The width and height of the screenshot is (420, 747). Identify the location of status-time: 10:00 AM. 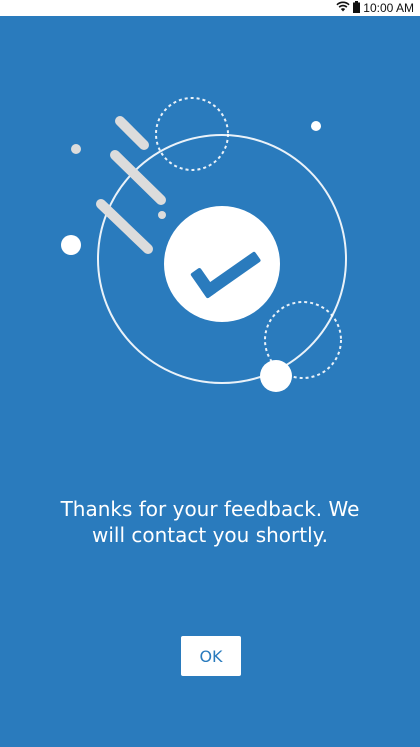
(388, 8).